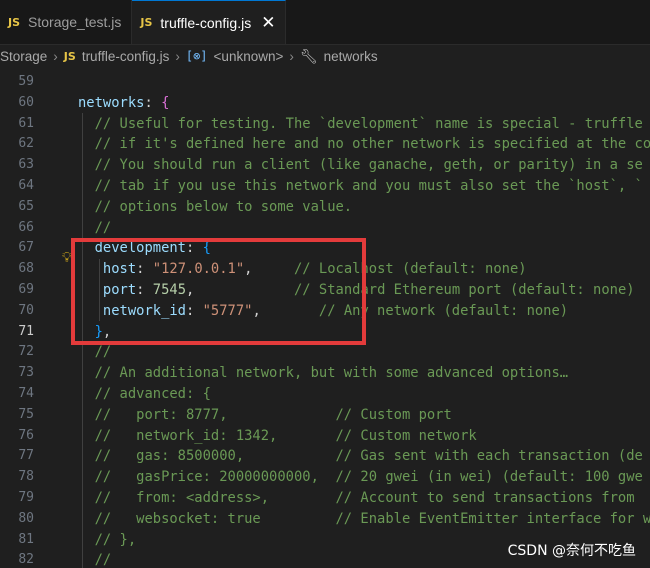 The height and width of the screenshot is (568, 650). I want to click on code-line: 75 // port: 8777, // Custom port, so click(325, 415).